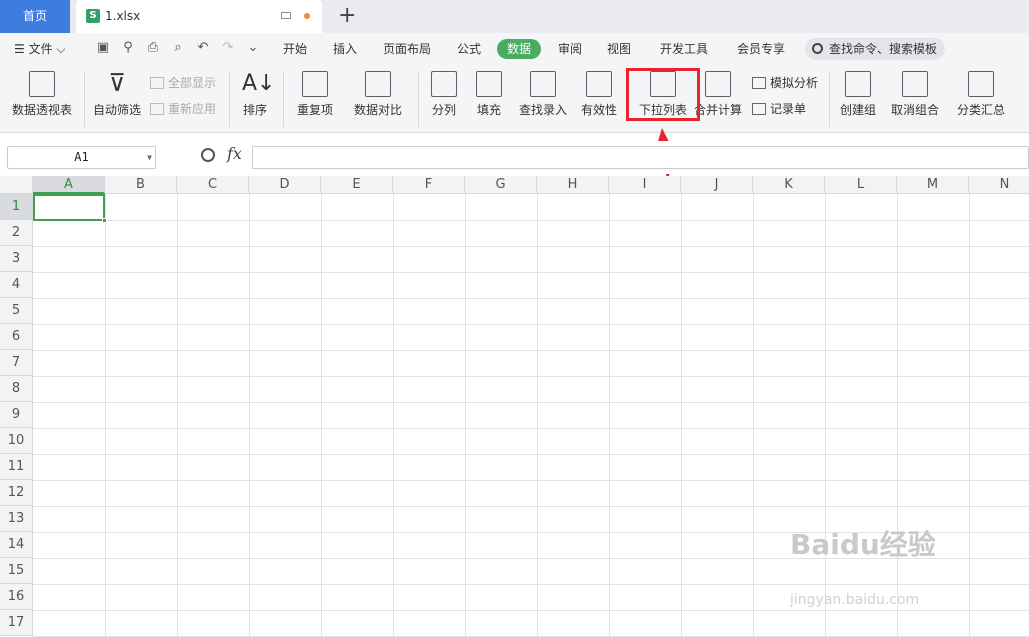 The width and height of the screenshot is (1029, 637). Describe the element at coordinates (153, 48) in the screenshot. I see `print-icon: ⎙` at that location.